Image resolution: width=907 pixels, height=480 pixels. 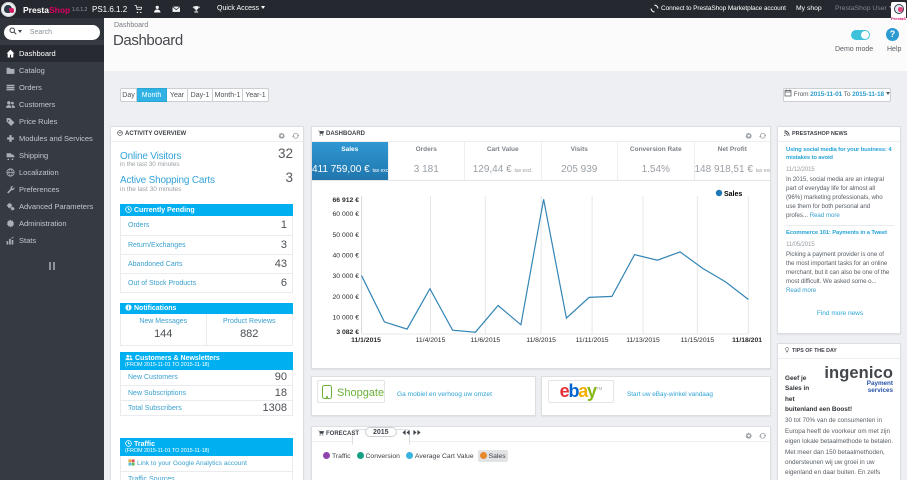 I want to click on svg-text: 11/11/2015, so click(x=592, y=340).